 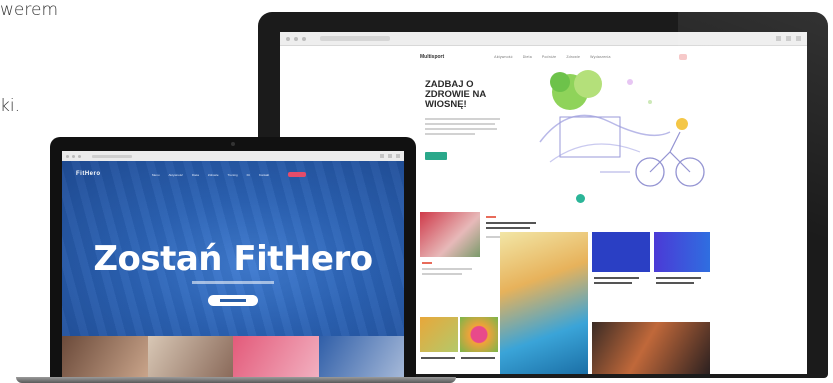 I want to click on heart-icon, so click(x=683, y=57).